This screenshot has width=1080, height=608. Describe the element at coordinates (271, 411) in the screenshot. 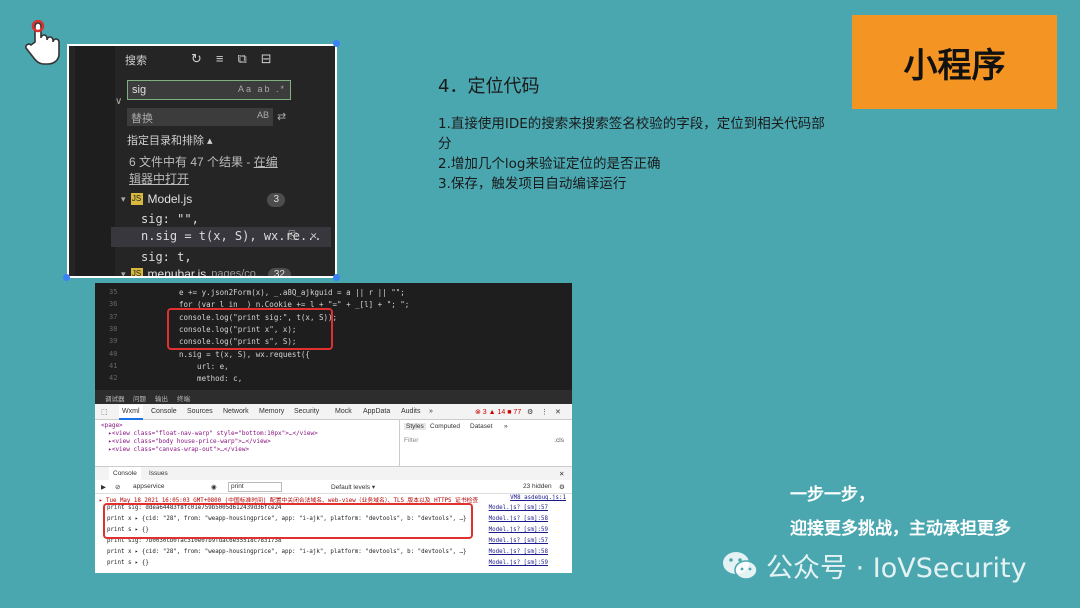

I see `tab-memory: Memory` at that location.